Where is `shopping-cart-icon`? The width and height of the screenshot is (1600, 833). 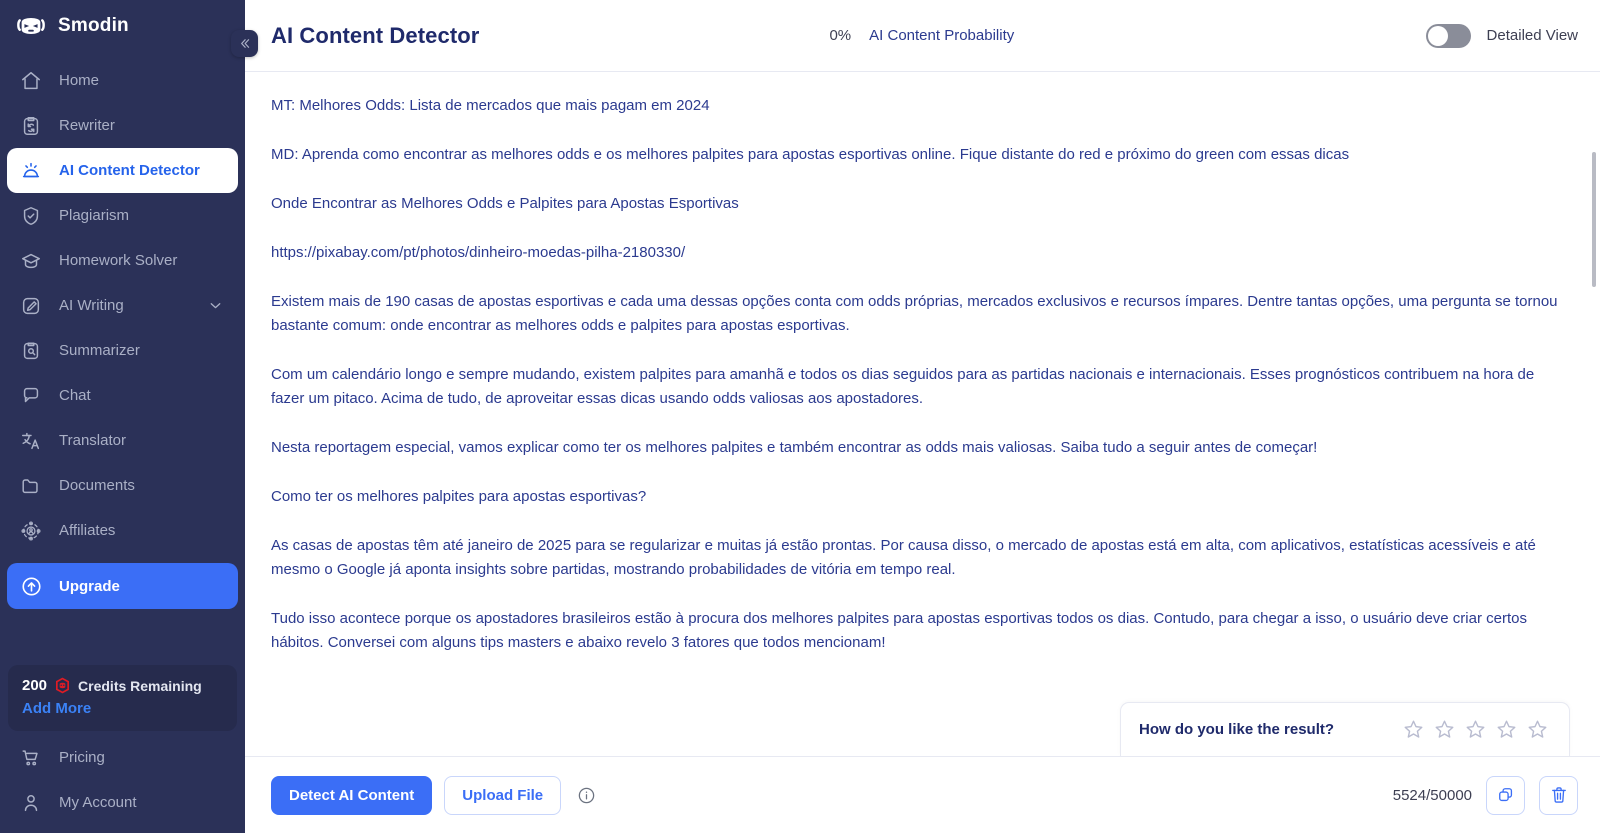
shopping-cart-icon is located at coordinates (31, 758).